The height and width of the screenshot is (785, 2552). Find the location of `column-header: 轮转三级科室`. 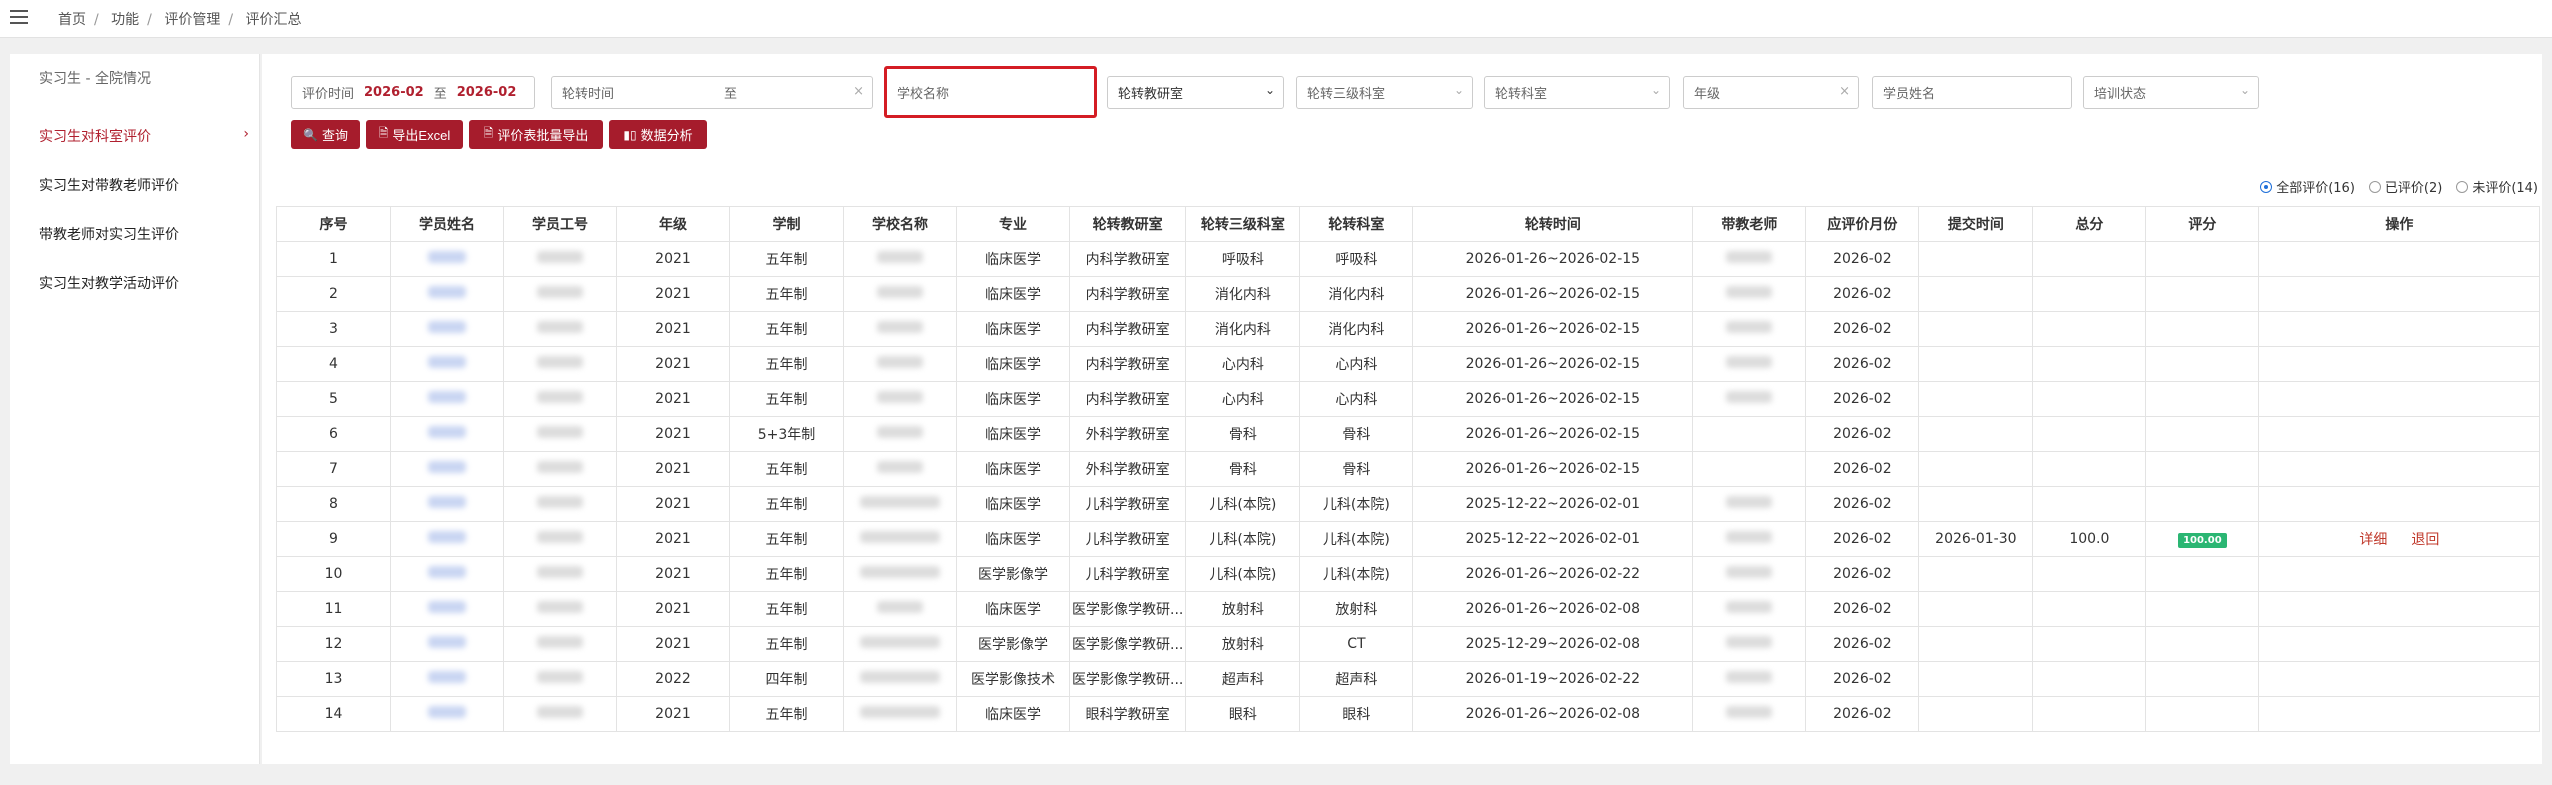

column-header: 轮转三级科室 is located at coordinates (1243, 224).